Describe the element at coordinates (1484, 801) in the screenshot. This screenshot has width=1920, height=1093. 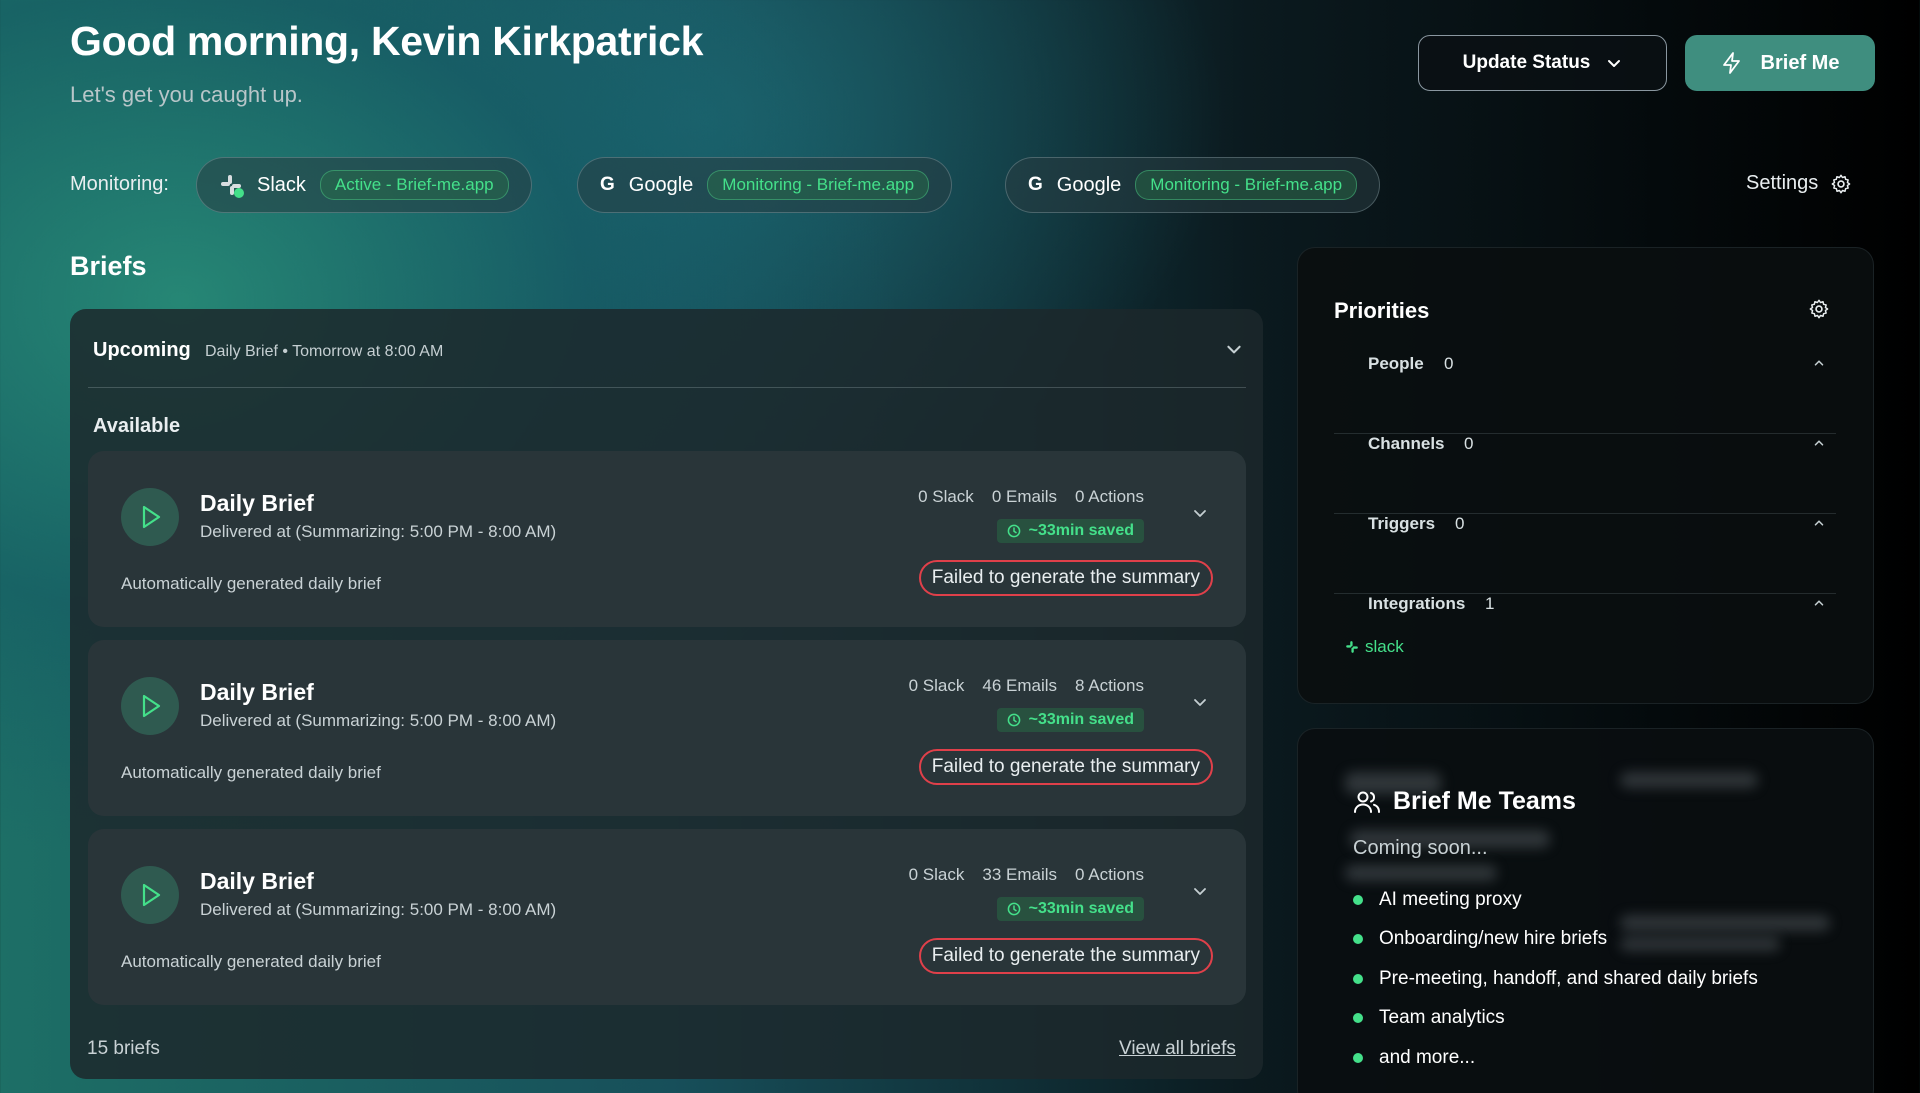
I see `teams-title-text: Brief Me Teams` at that location.